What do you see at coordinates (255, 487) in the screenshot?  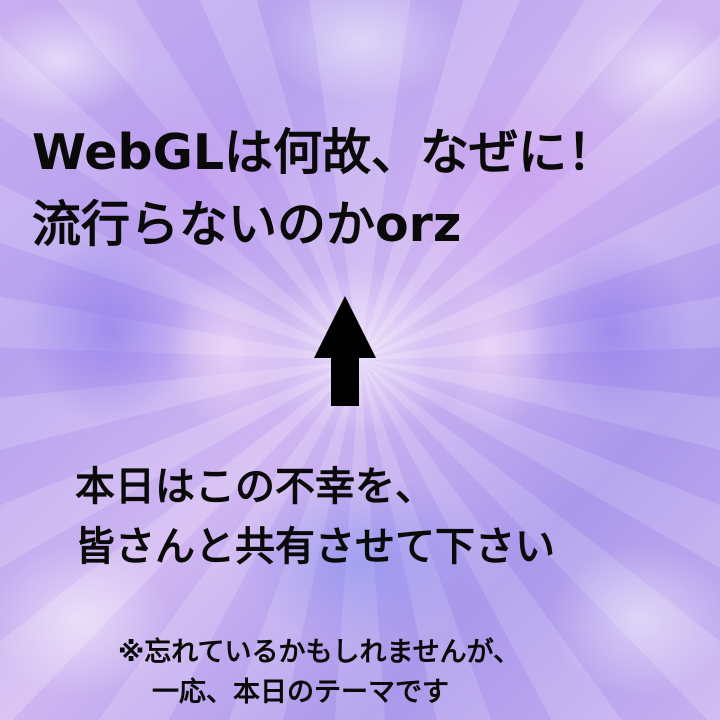 I see `message-line-1: 本日はこの不幸を、` at bounding box center [255, 487].